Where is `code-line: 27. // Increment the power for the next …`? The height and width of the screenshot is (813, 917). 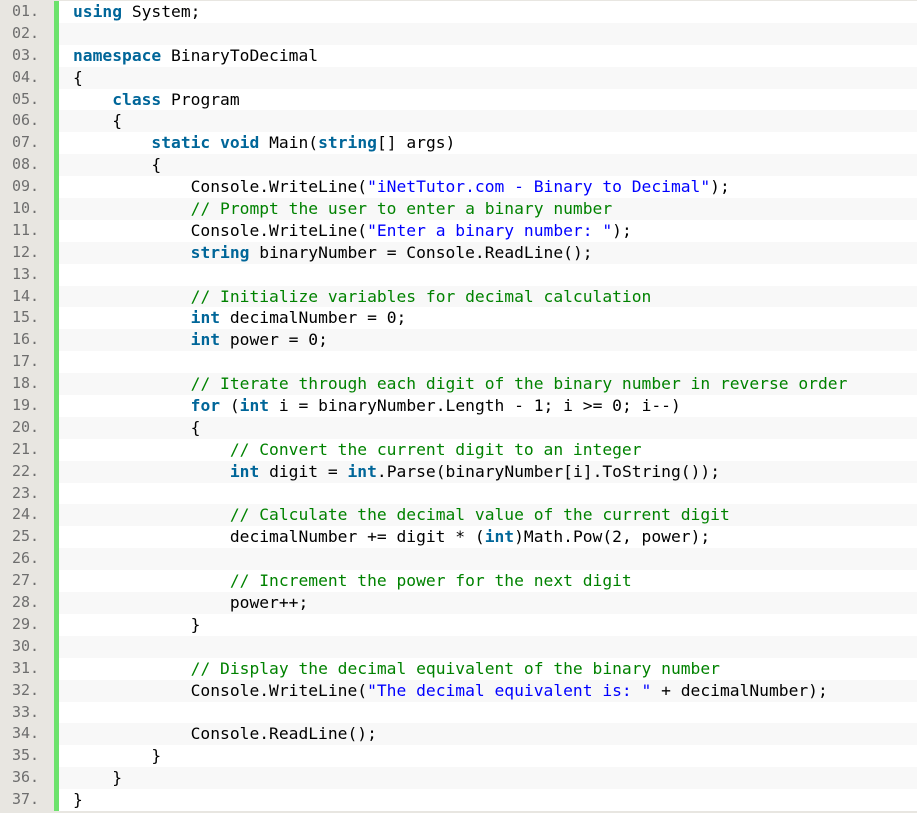 code-line: 27. // Increment the power for the next … is located at coordinates (458, 581).